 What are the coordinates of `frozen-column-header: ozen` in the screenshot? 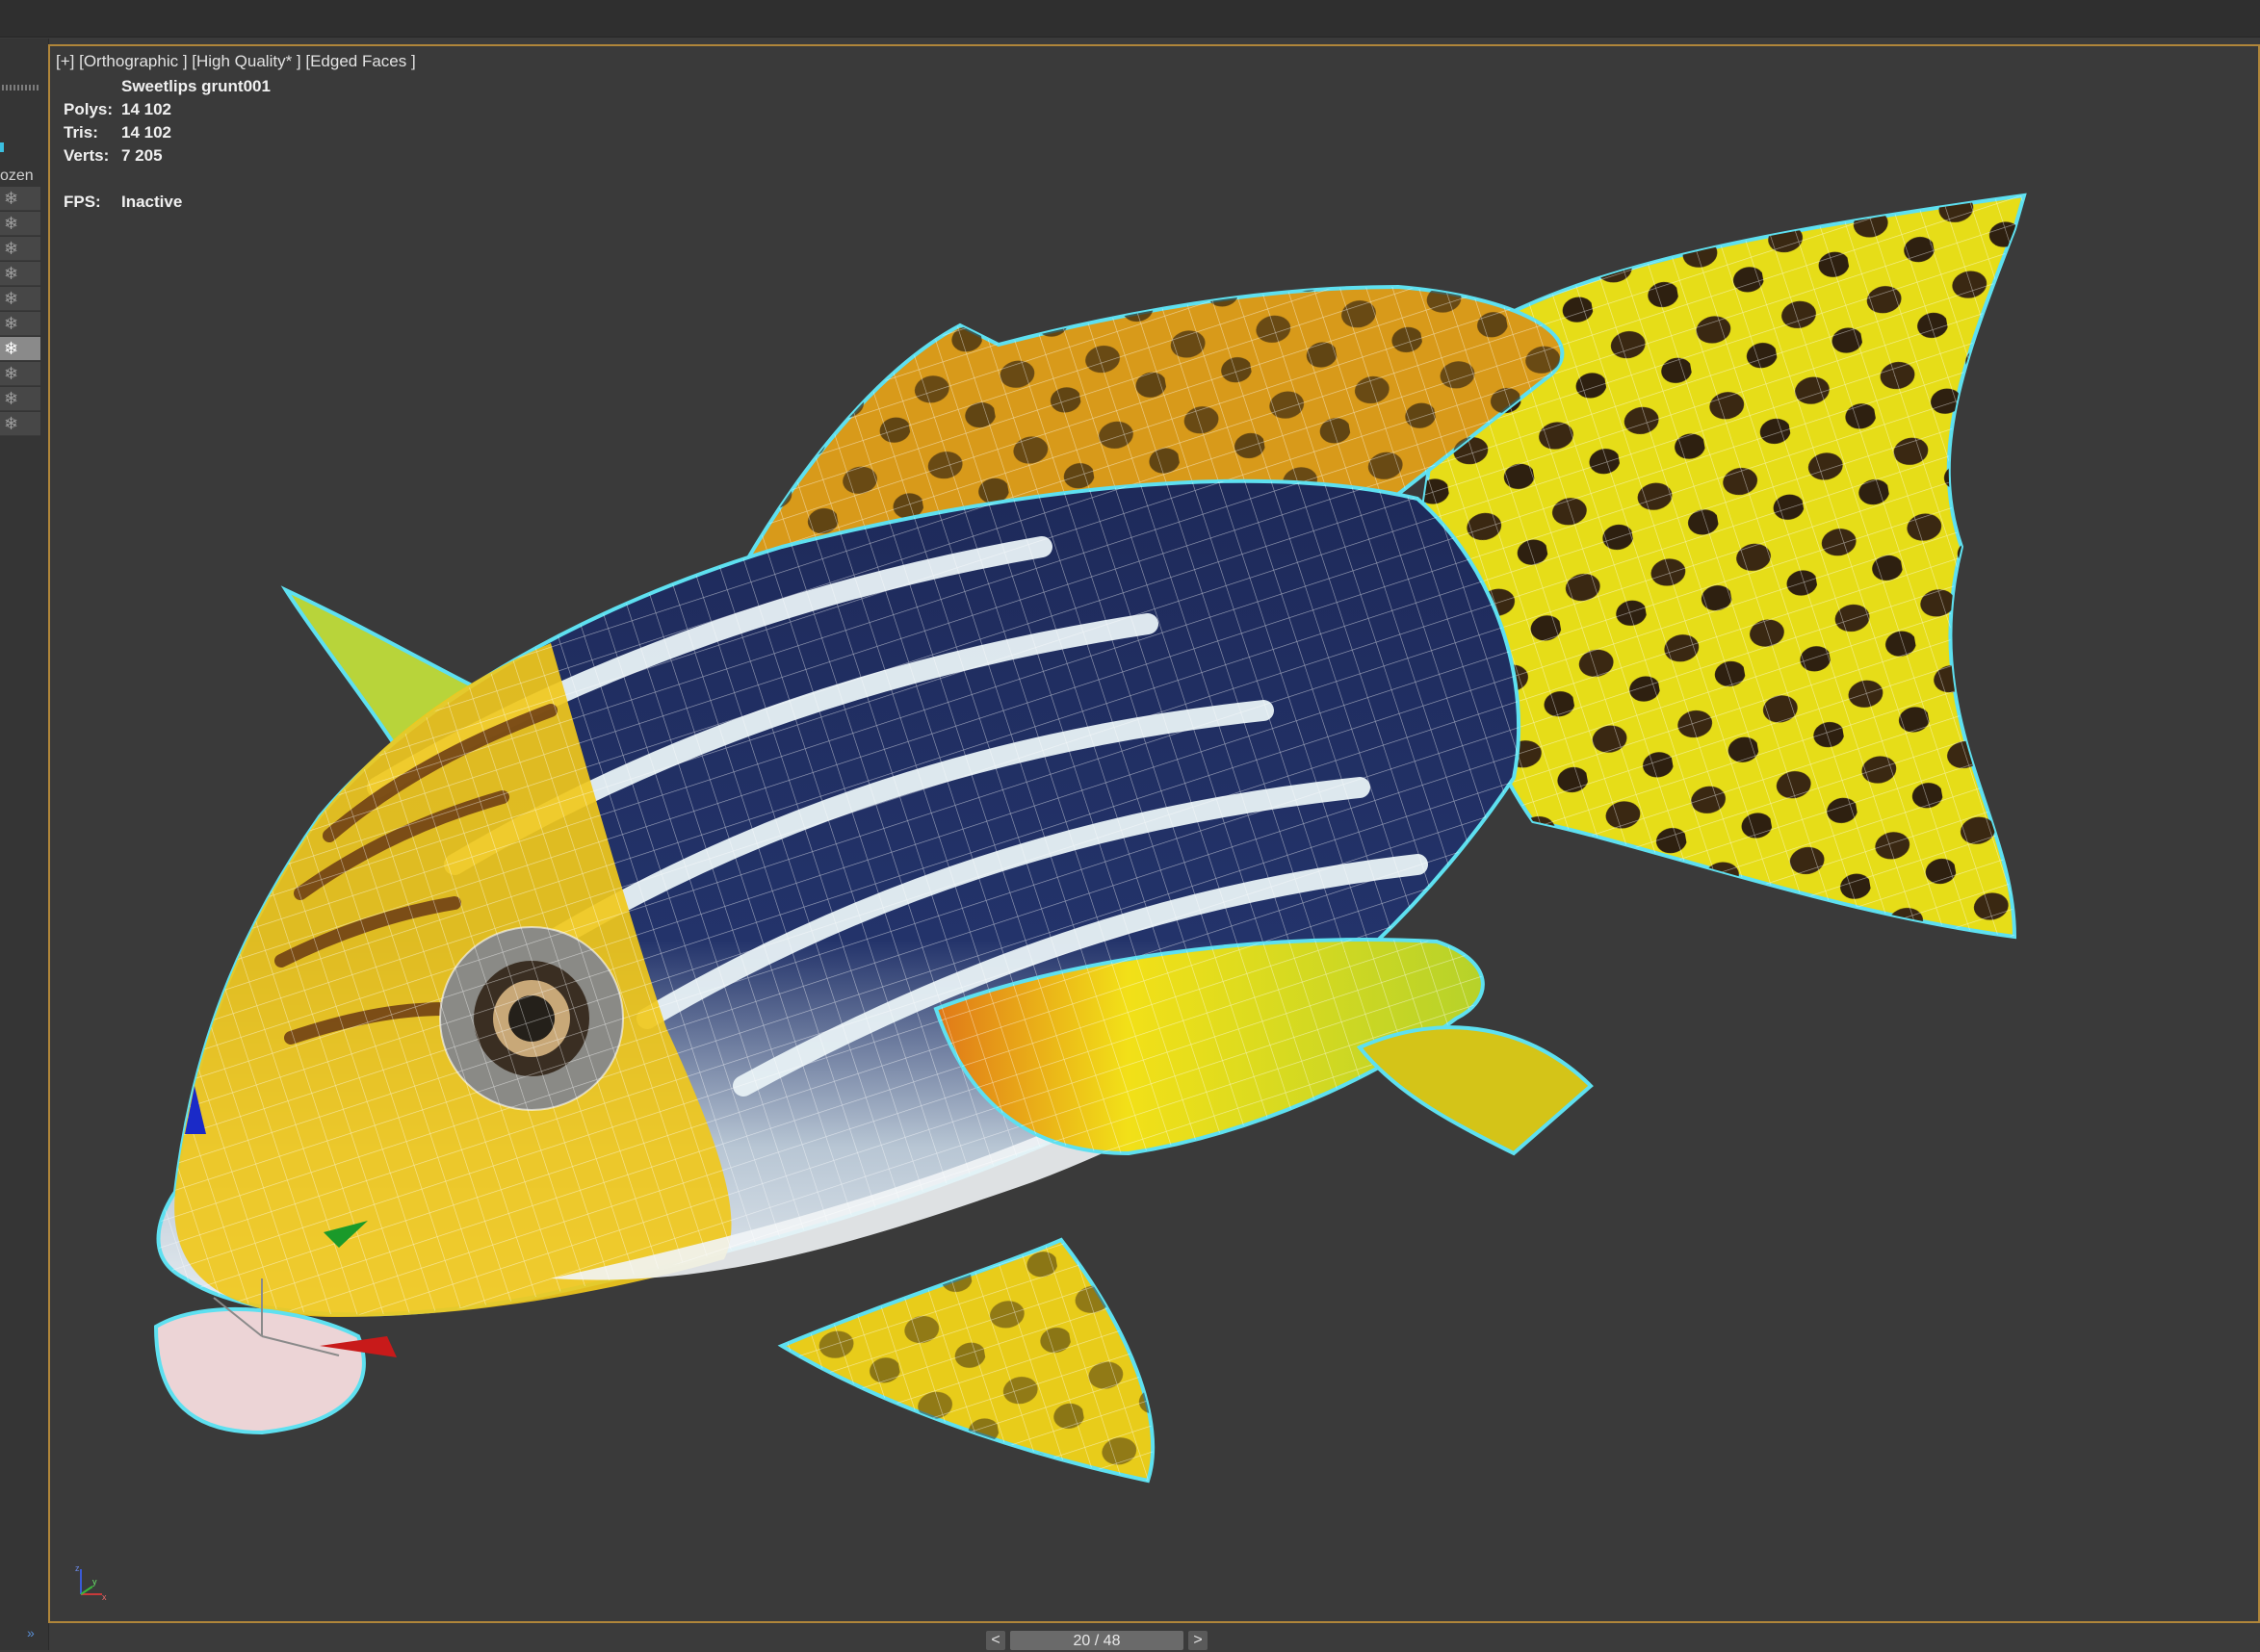 It's located at (17, 176).